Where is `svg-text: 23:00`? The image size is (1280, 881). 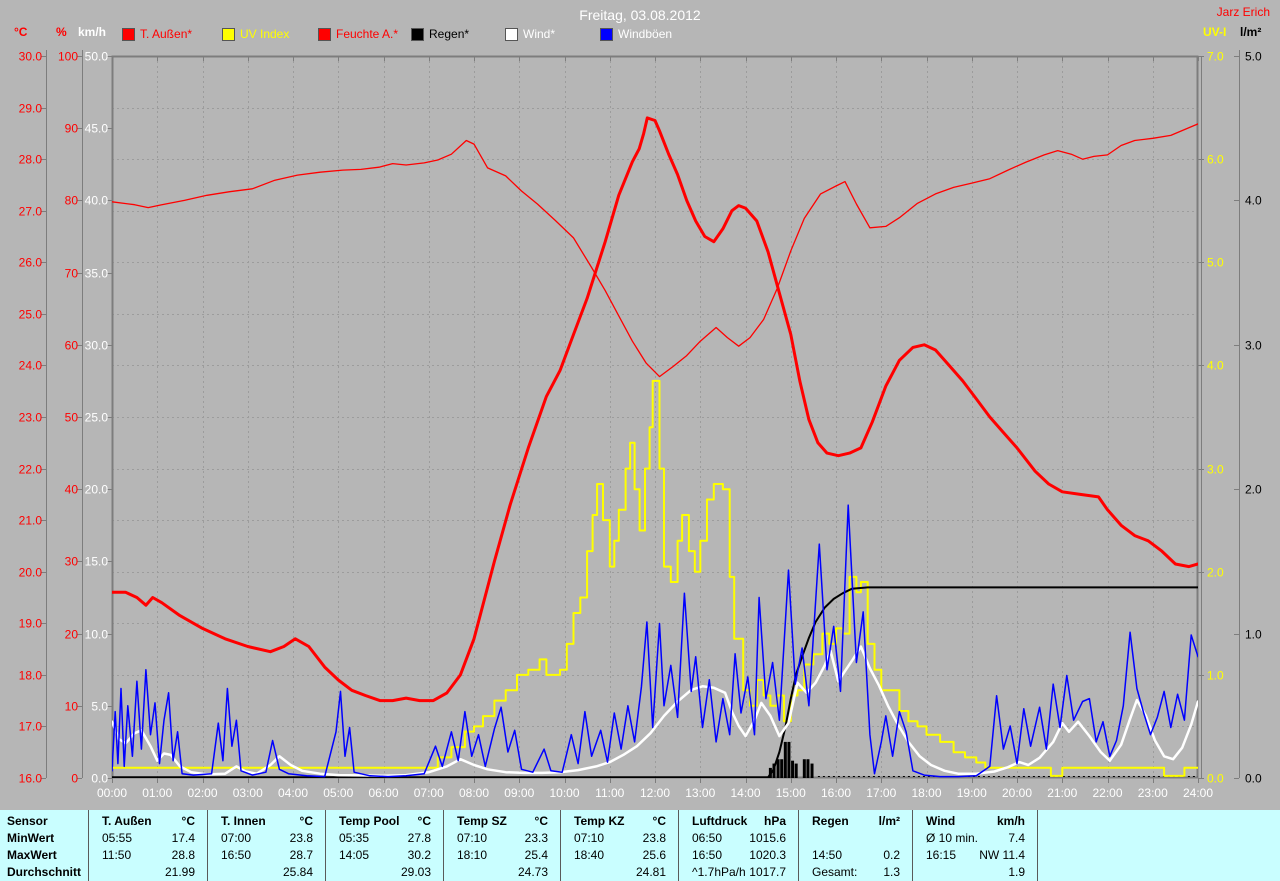 svg-text: 23:00 is located at coordinates (1153, 793).